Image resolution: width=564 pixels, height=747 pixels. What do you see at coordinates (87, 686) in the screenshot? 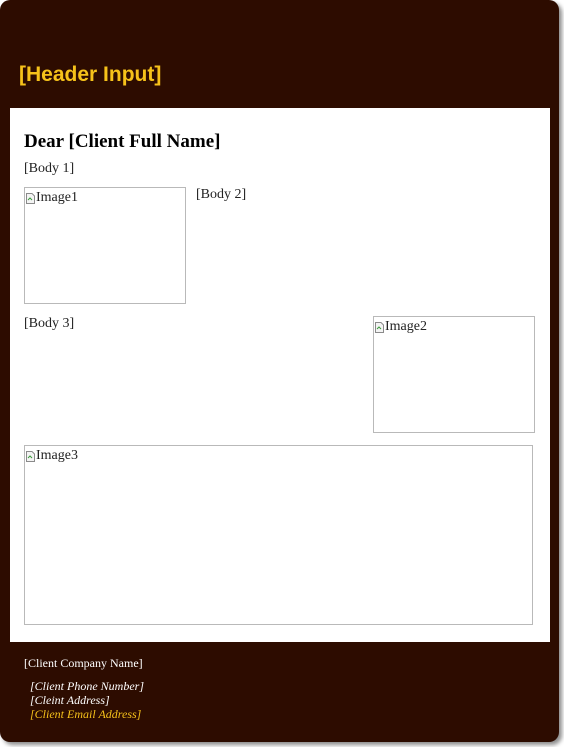
I see `footer-phone: [Client Phone Number]` at bounding box center [87, 686].